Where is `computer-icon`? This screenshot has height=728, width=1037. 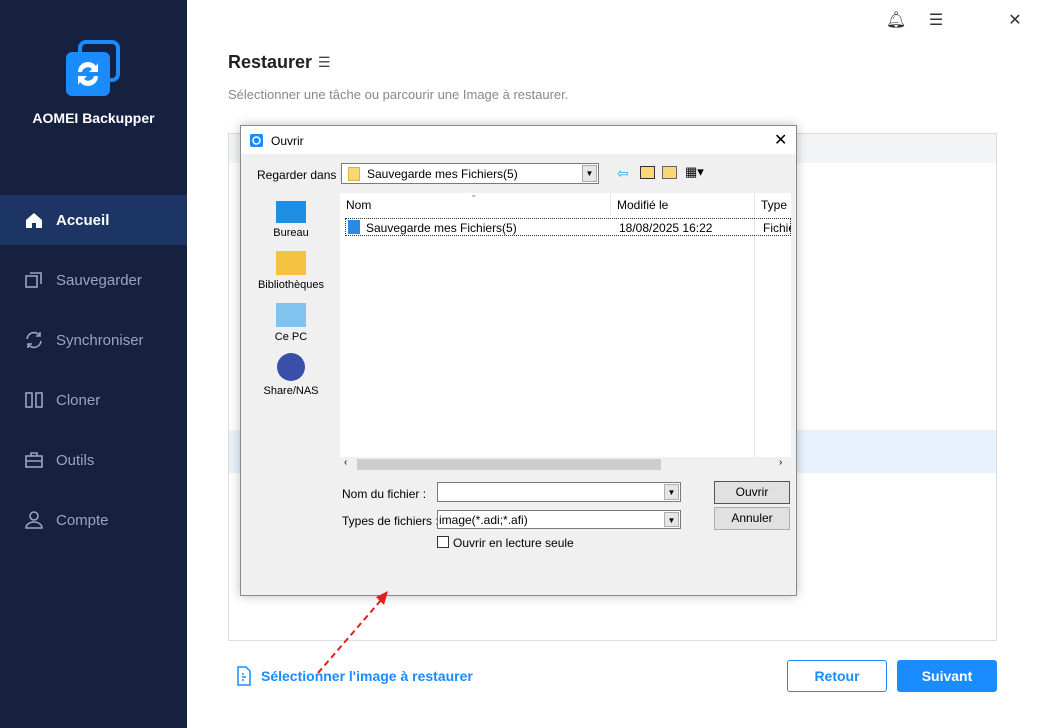 computer-icon is located at coordinates (291, 315).